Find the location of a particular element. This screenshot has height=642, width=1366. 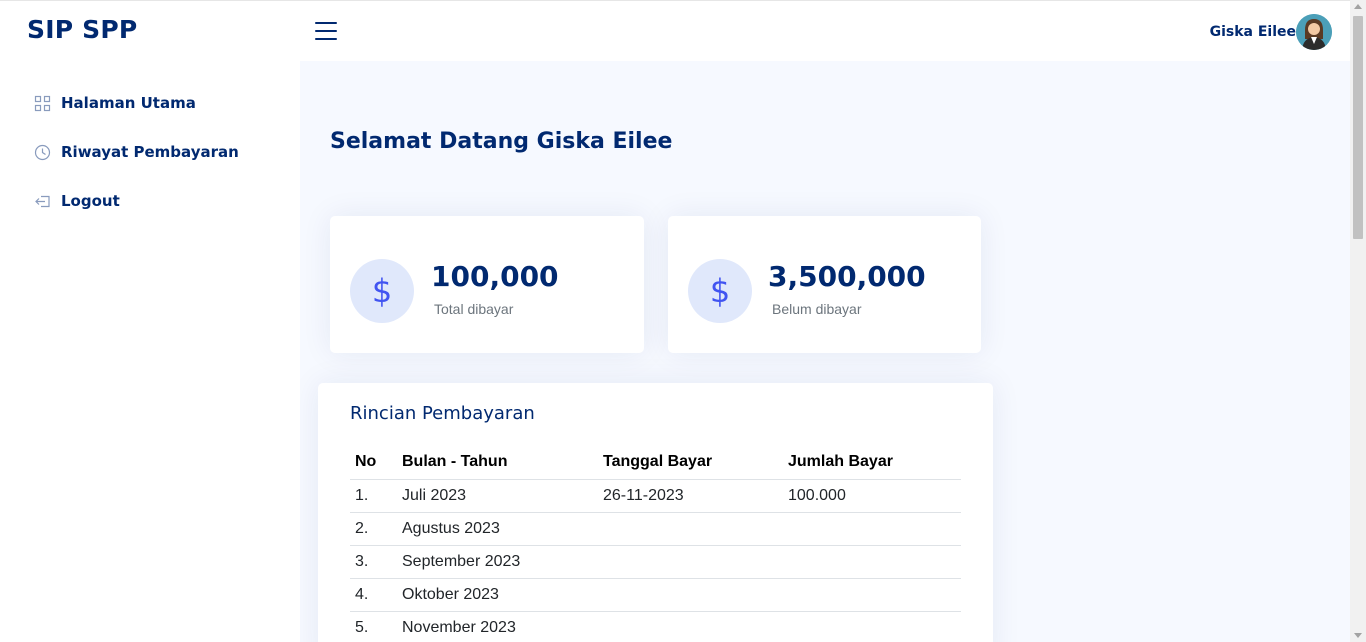

unpaid-label: Belum dibayar is located at coordinates (817, 309).